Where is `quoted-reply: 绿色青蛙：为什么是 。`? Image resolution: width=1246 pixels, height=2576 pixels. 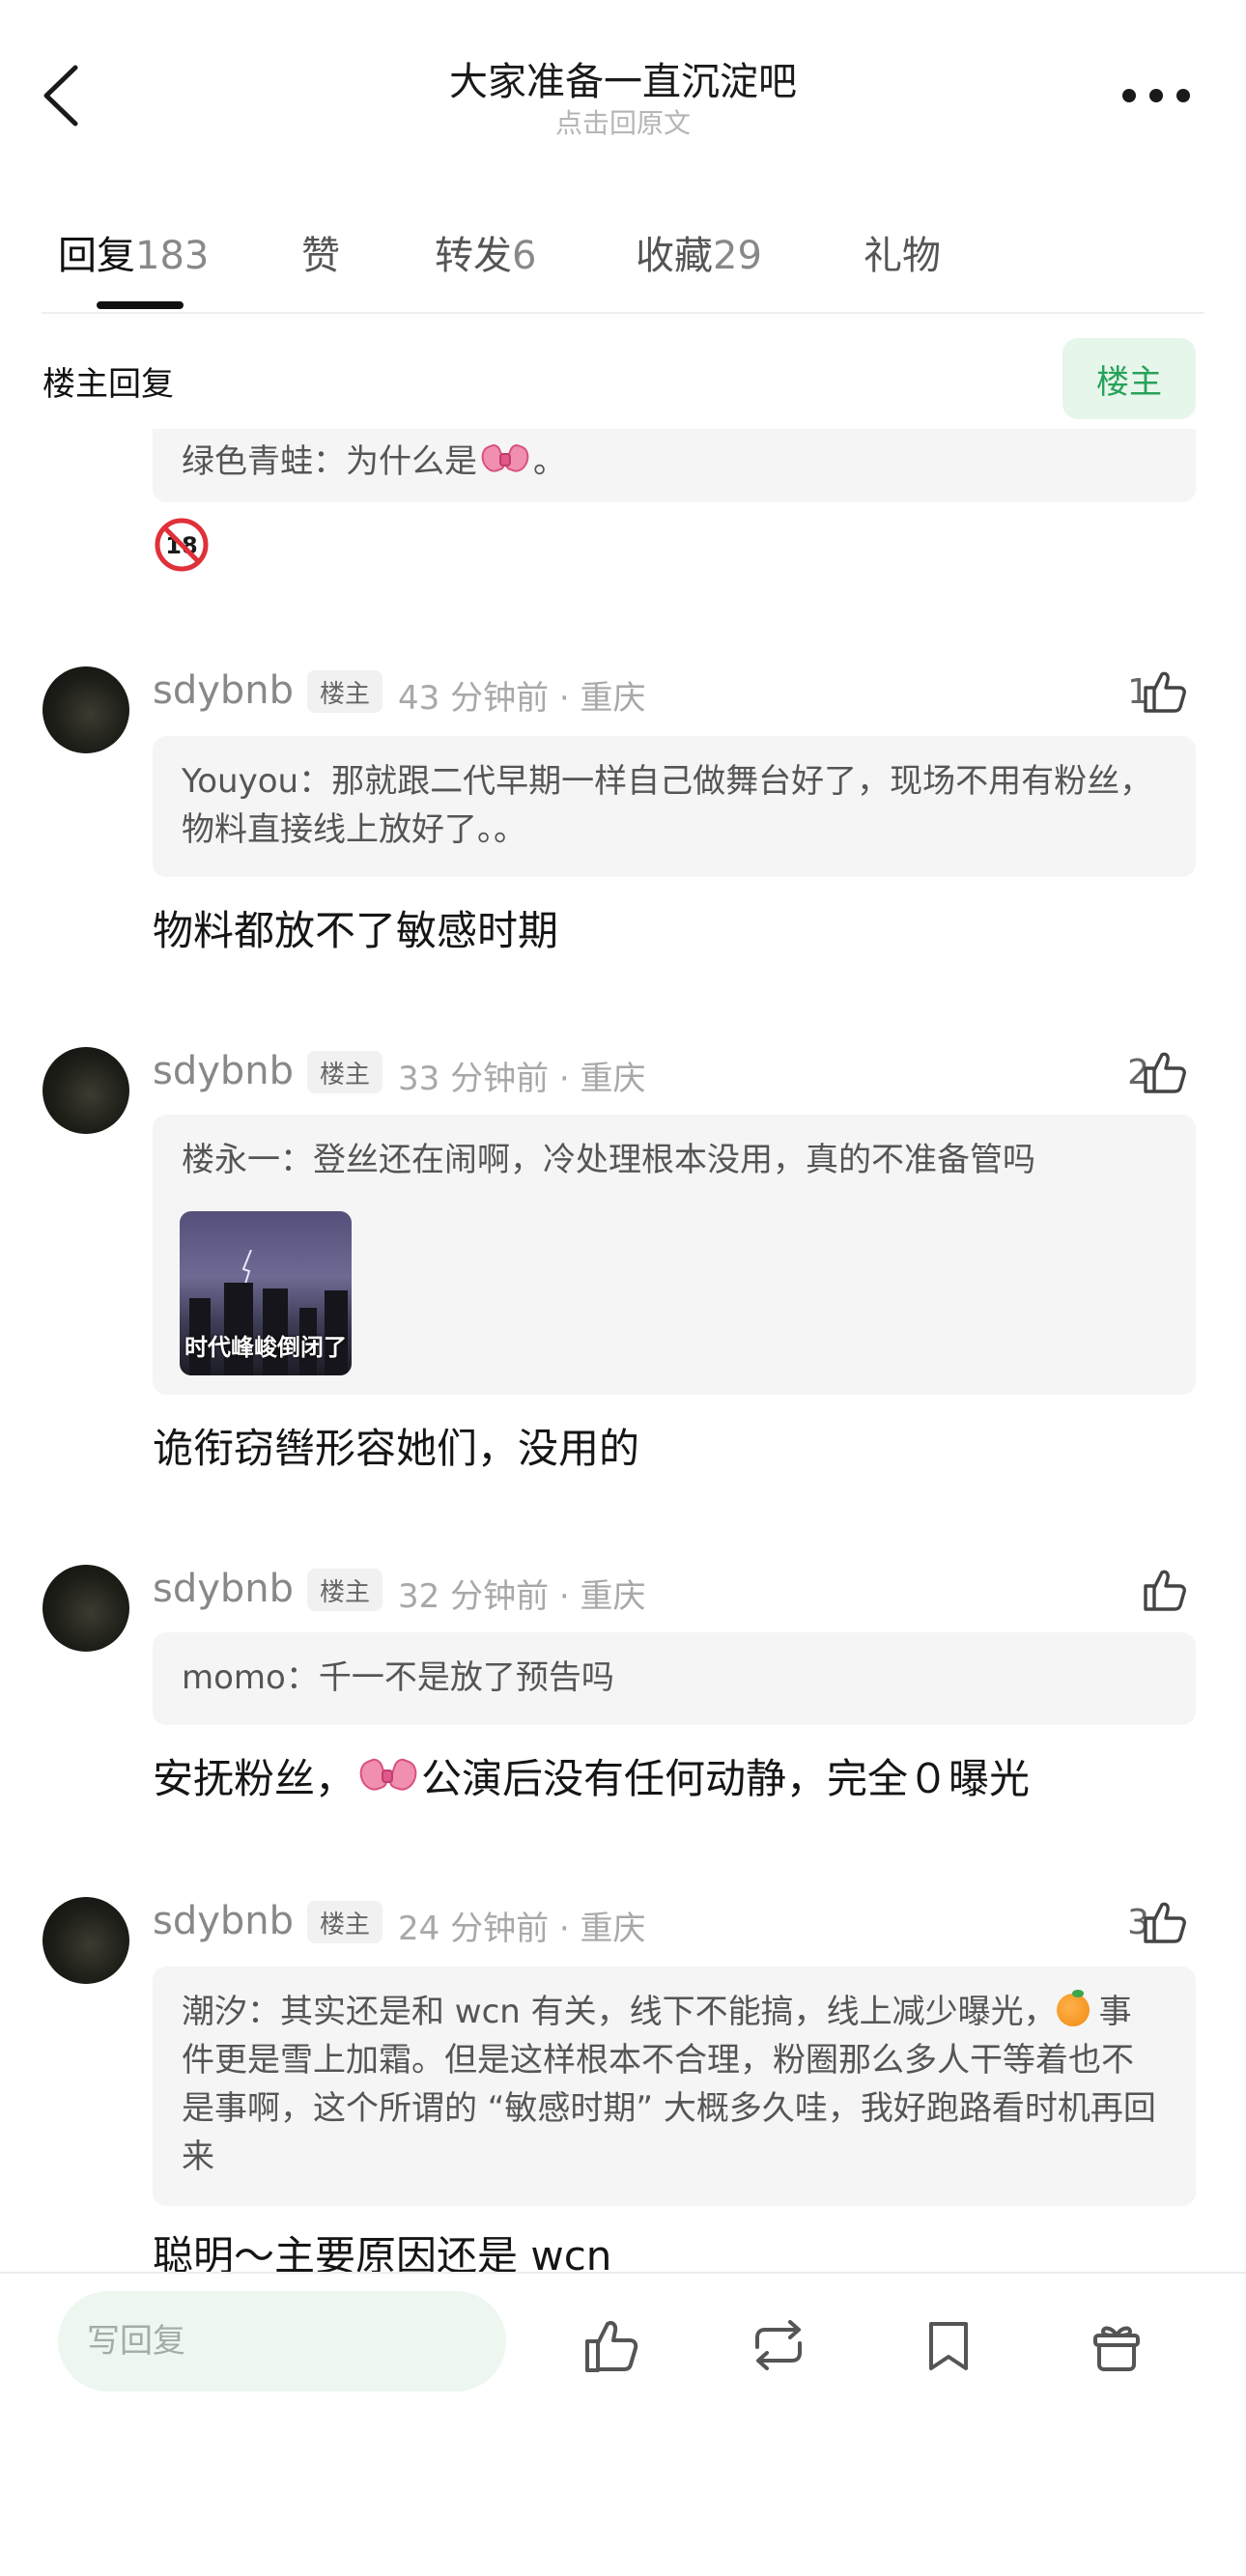
quoted-reply: 绿色青蛙：为什么是 。 is located at coordinates (674, 465).